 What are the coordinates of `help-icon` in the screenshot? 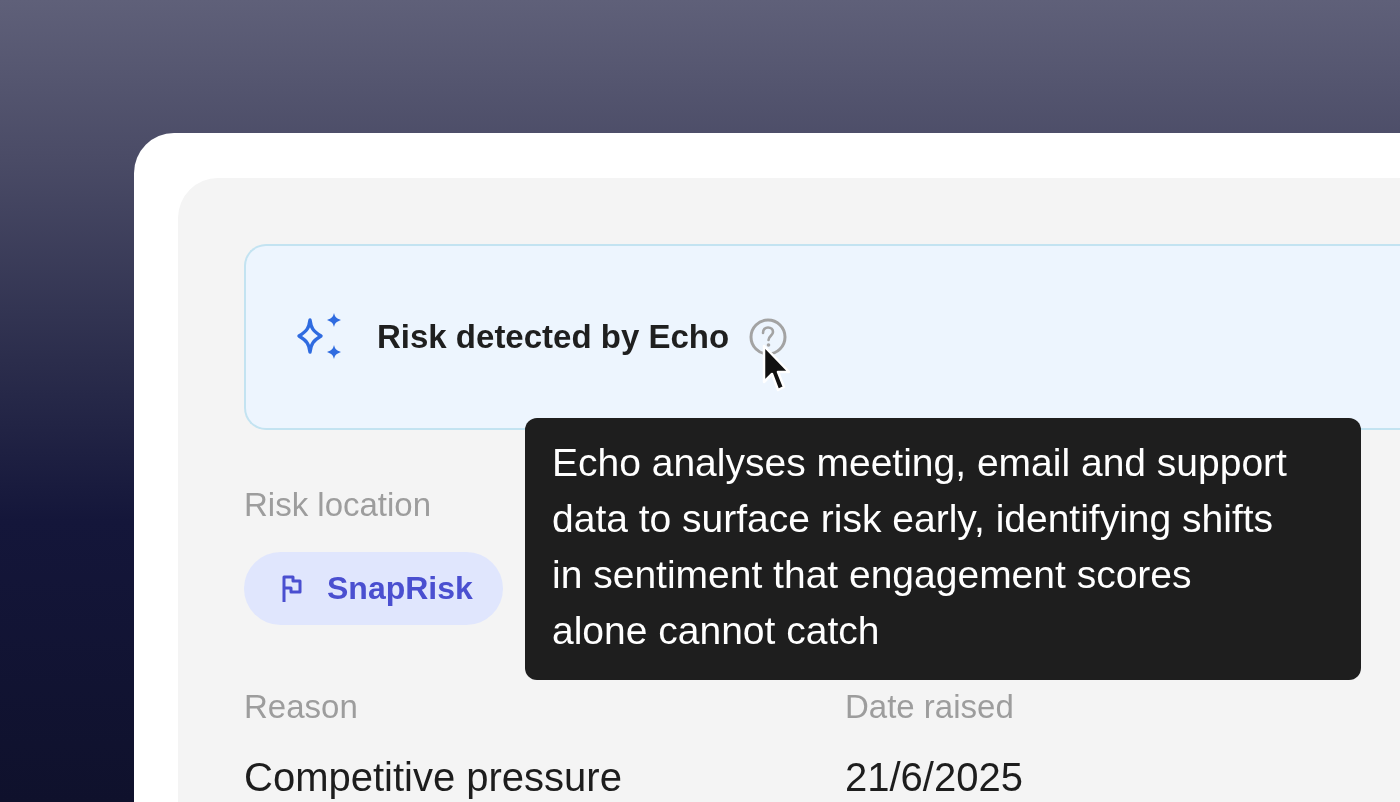 It's located at (768, 337).